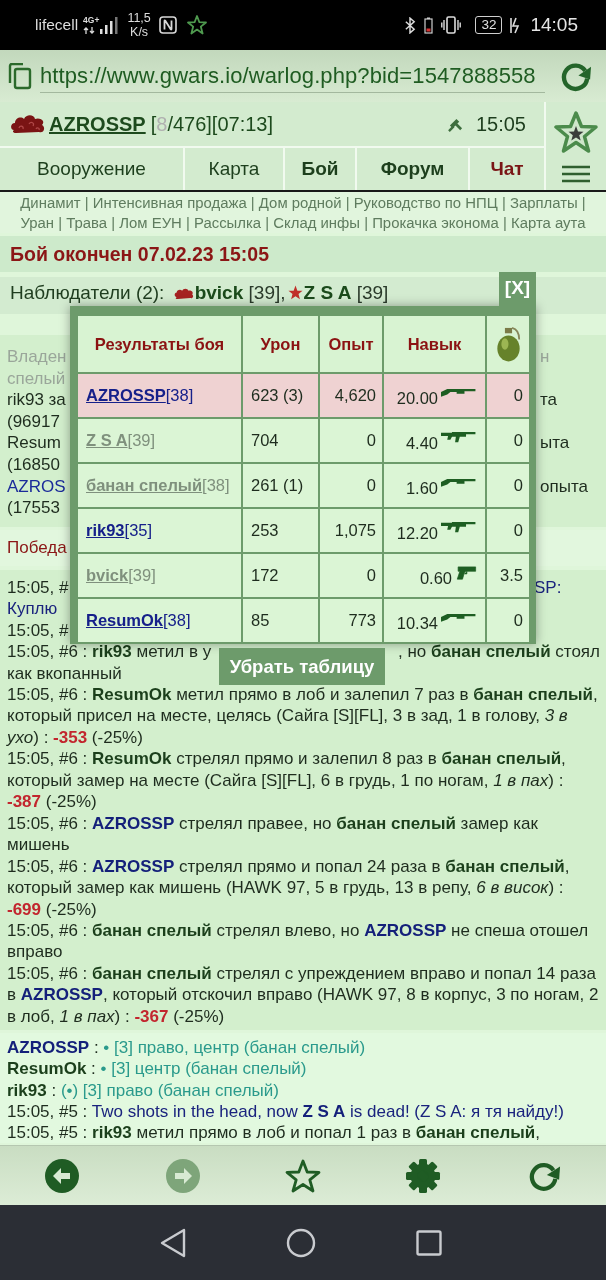 The image size is (606, 1280). What do you see at coordinates (274, 1133) in the screenshot?
I see `log-entry: 15:05, #5 : rik93 метил прямо в лоб и попал 1 раз в банан спелый,` at bounding box center [274, 1133].